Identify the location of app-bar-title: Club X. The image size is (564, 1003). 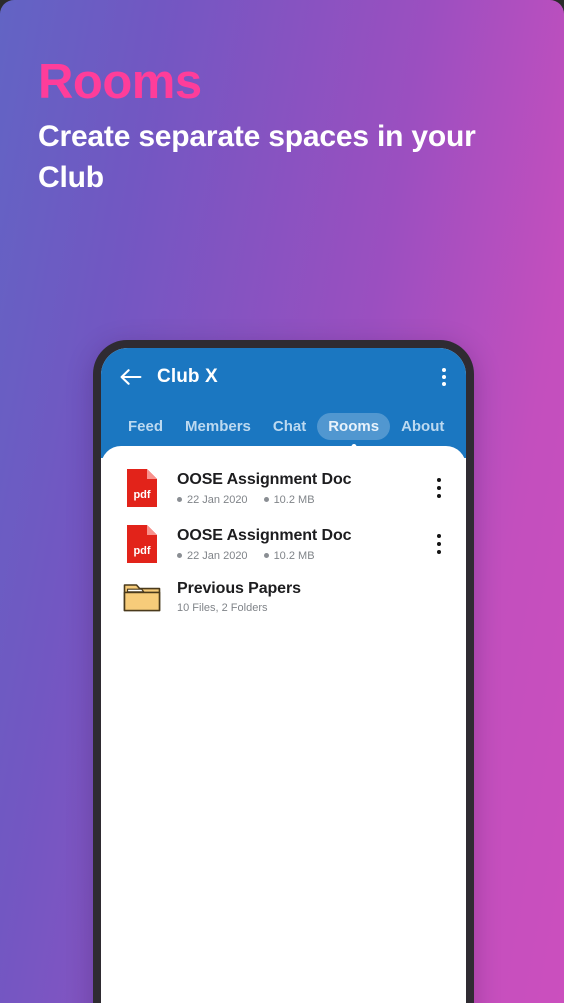
(187, 376).